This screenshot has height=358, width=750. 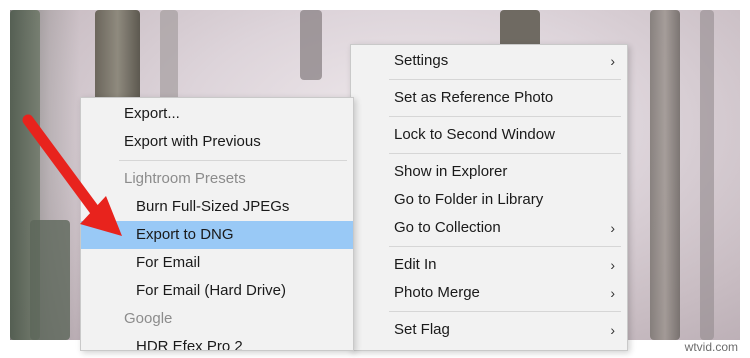 What do you see at coordinates (489, 61) in the screenshot?
I see `menu-item-settings: Settings ›` at bounding box center [489, 61].